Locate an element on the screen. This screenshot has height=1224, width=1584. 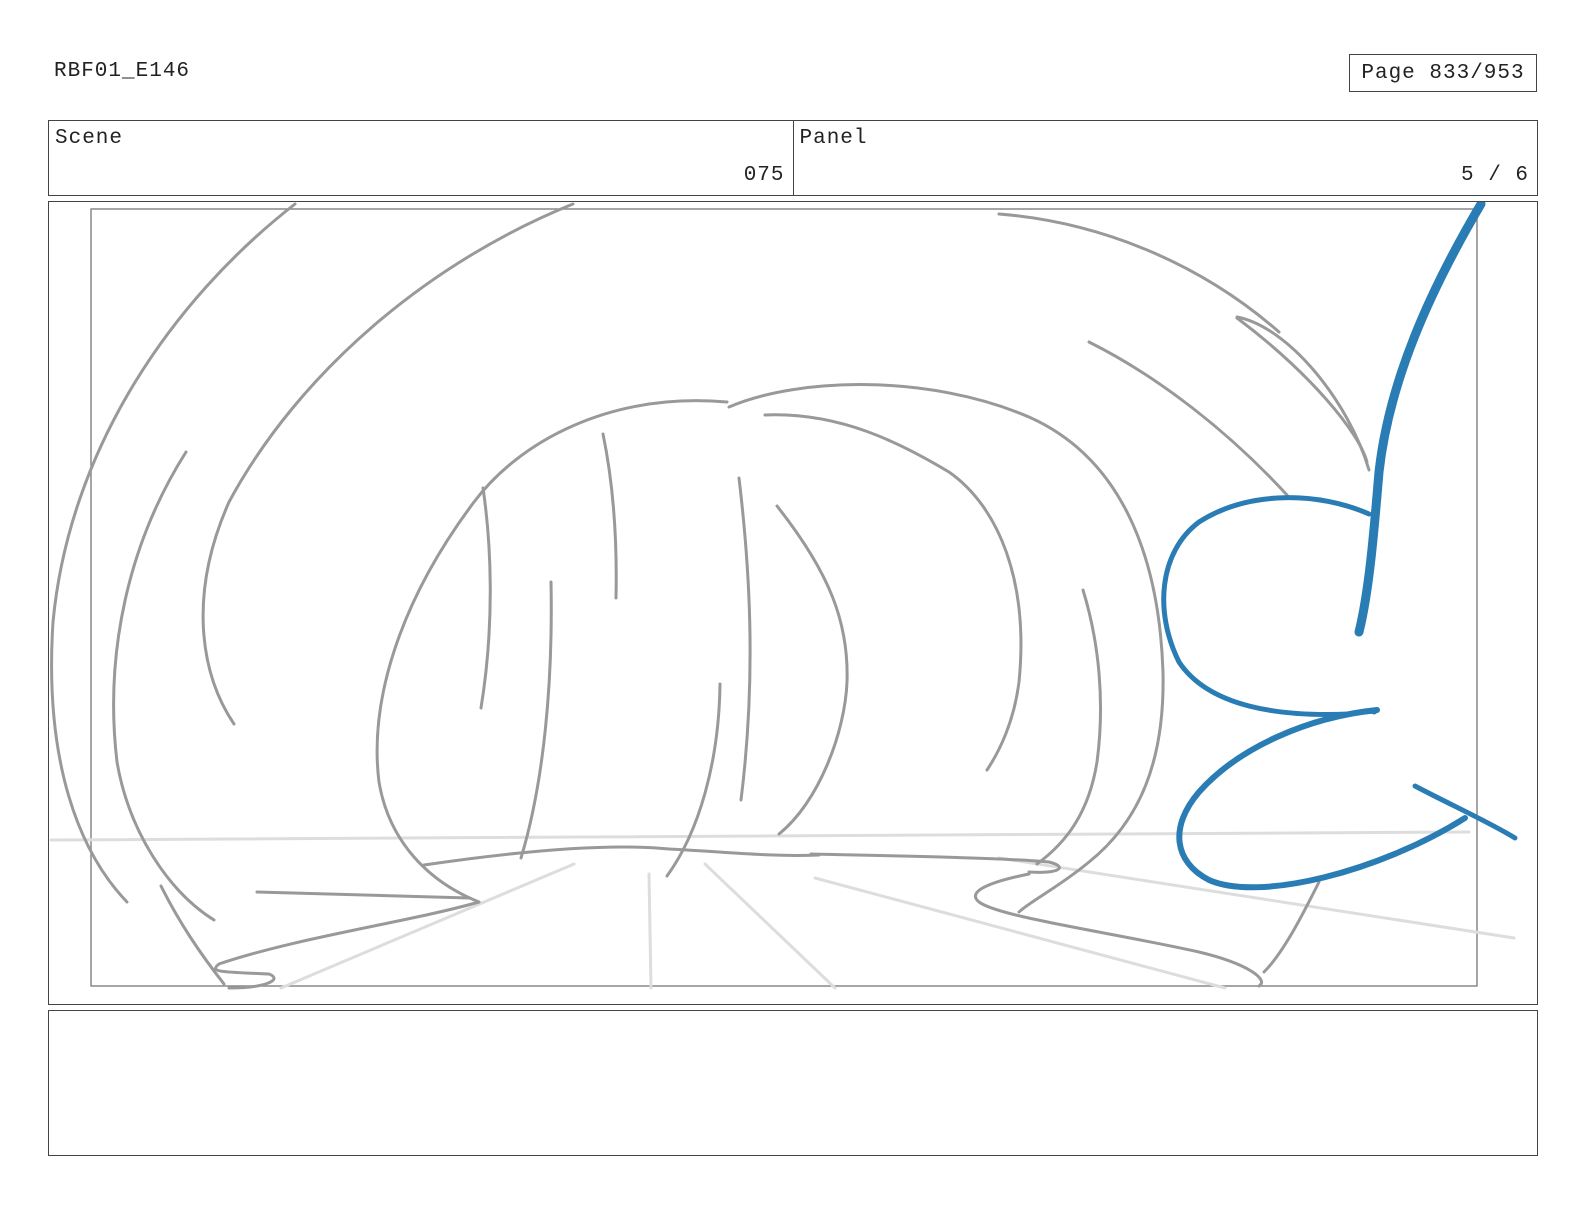
panel-label: Panel is located at coordinates (833, 138).